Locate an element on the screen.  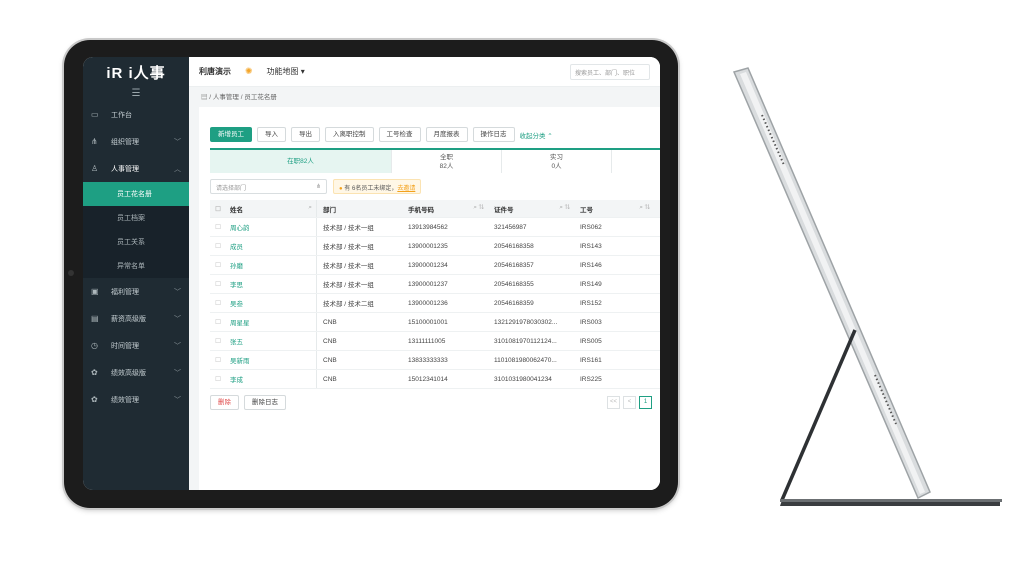
employee-name-link: 周星星 is located at coordinates (271, 322).